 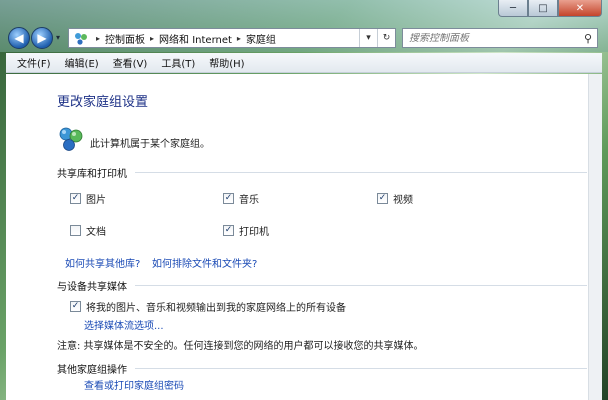 I want to click on menu-file: 文件(F), so click(x=34, y=62).